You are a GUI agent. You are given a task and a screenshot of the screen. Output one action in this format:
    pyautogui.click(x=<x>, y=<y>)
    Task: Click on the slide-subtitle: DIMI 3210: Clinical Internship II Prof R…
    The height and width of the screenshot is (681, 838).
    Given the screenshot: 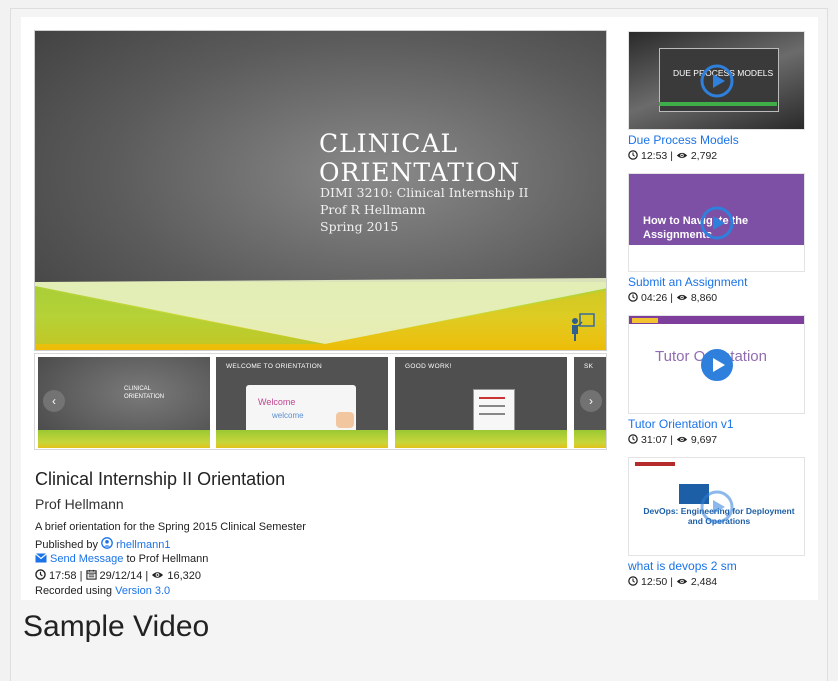 What is the action you would take?
    pyautogui.click(x=424, y=209)
    